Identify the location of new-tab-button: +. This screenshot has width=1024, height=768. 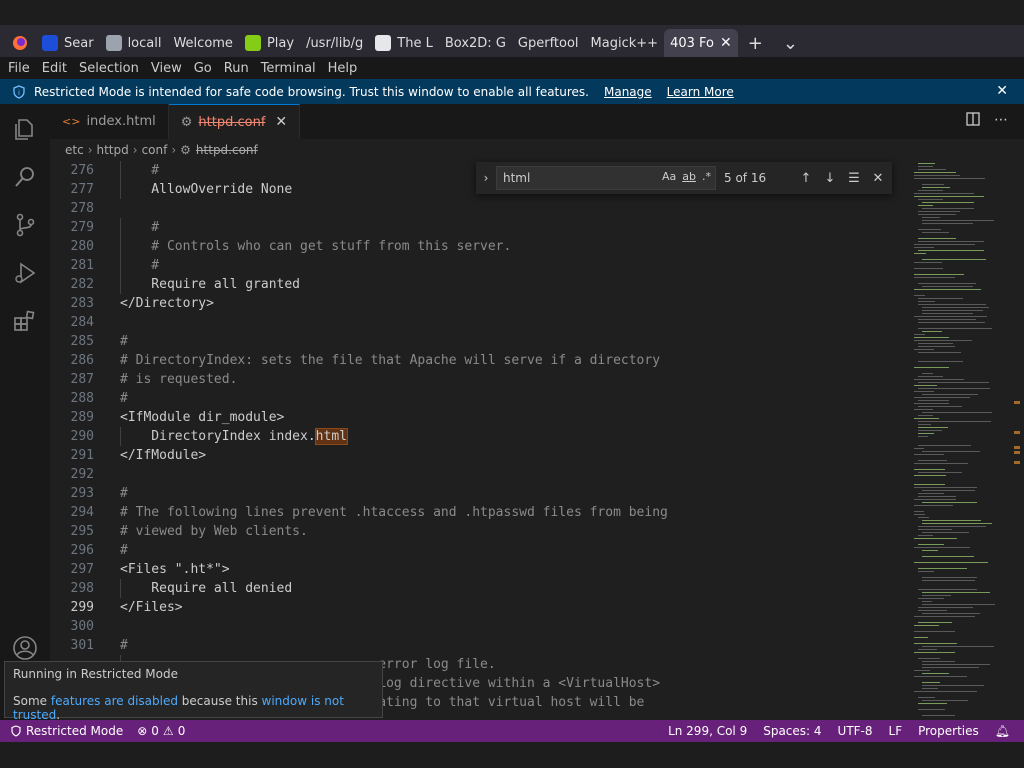
(755, 43).